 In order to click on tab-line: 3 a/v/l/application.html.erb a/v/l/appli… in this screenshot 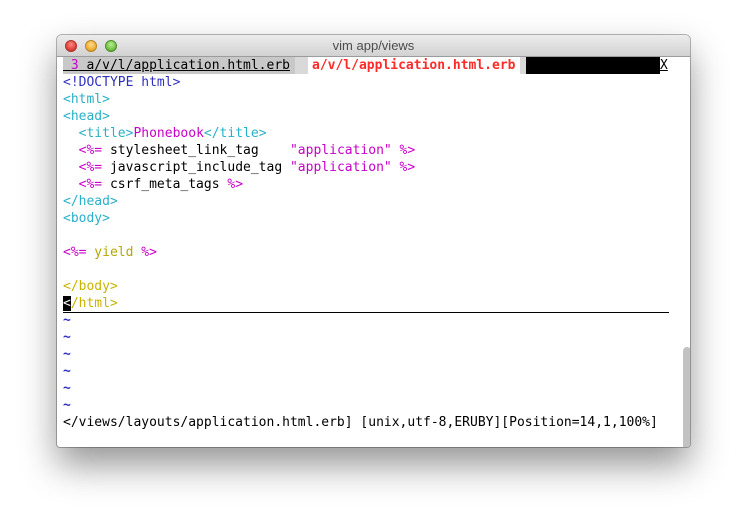, I will do `click(366, 65)`.